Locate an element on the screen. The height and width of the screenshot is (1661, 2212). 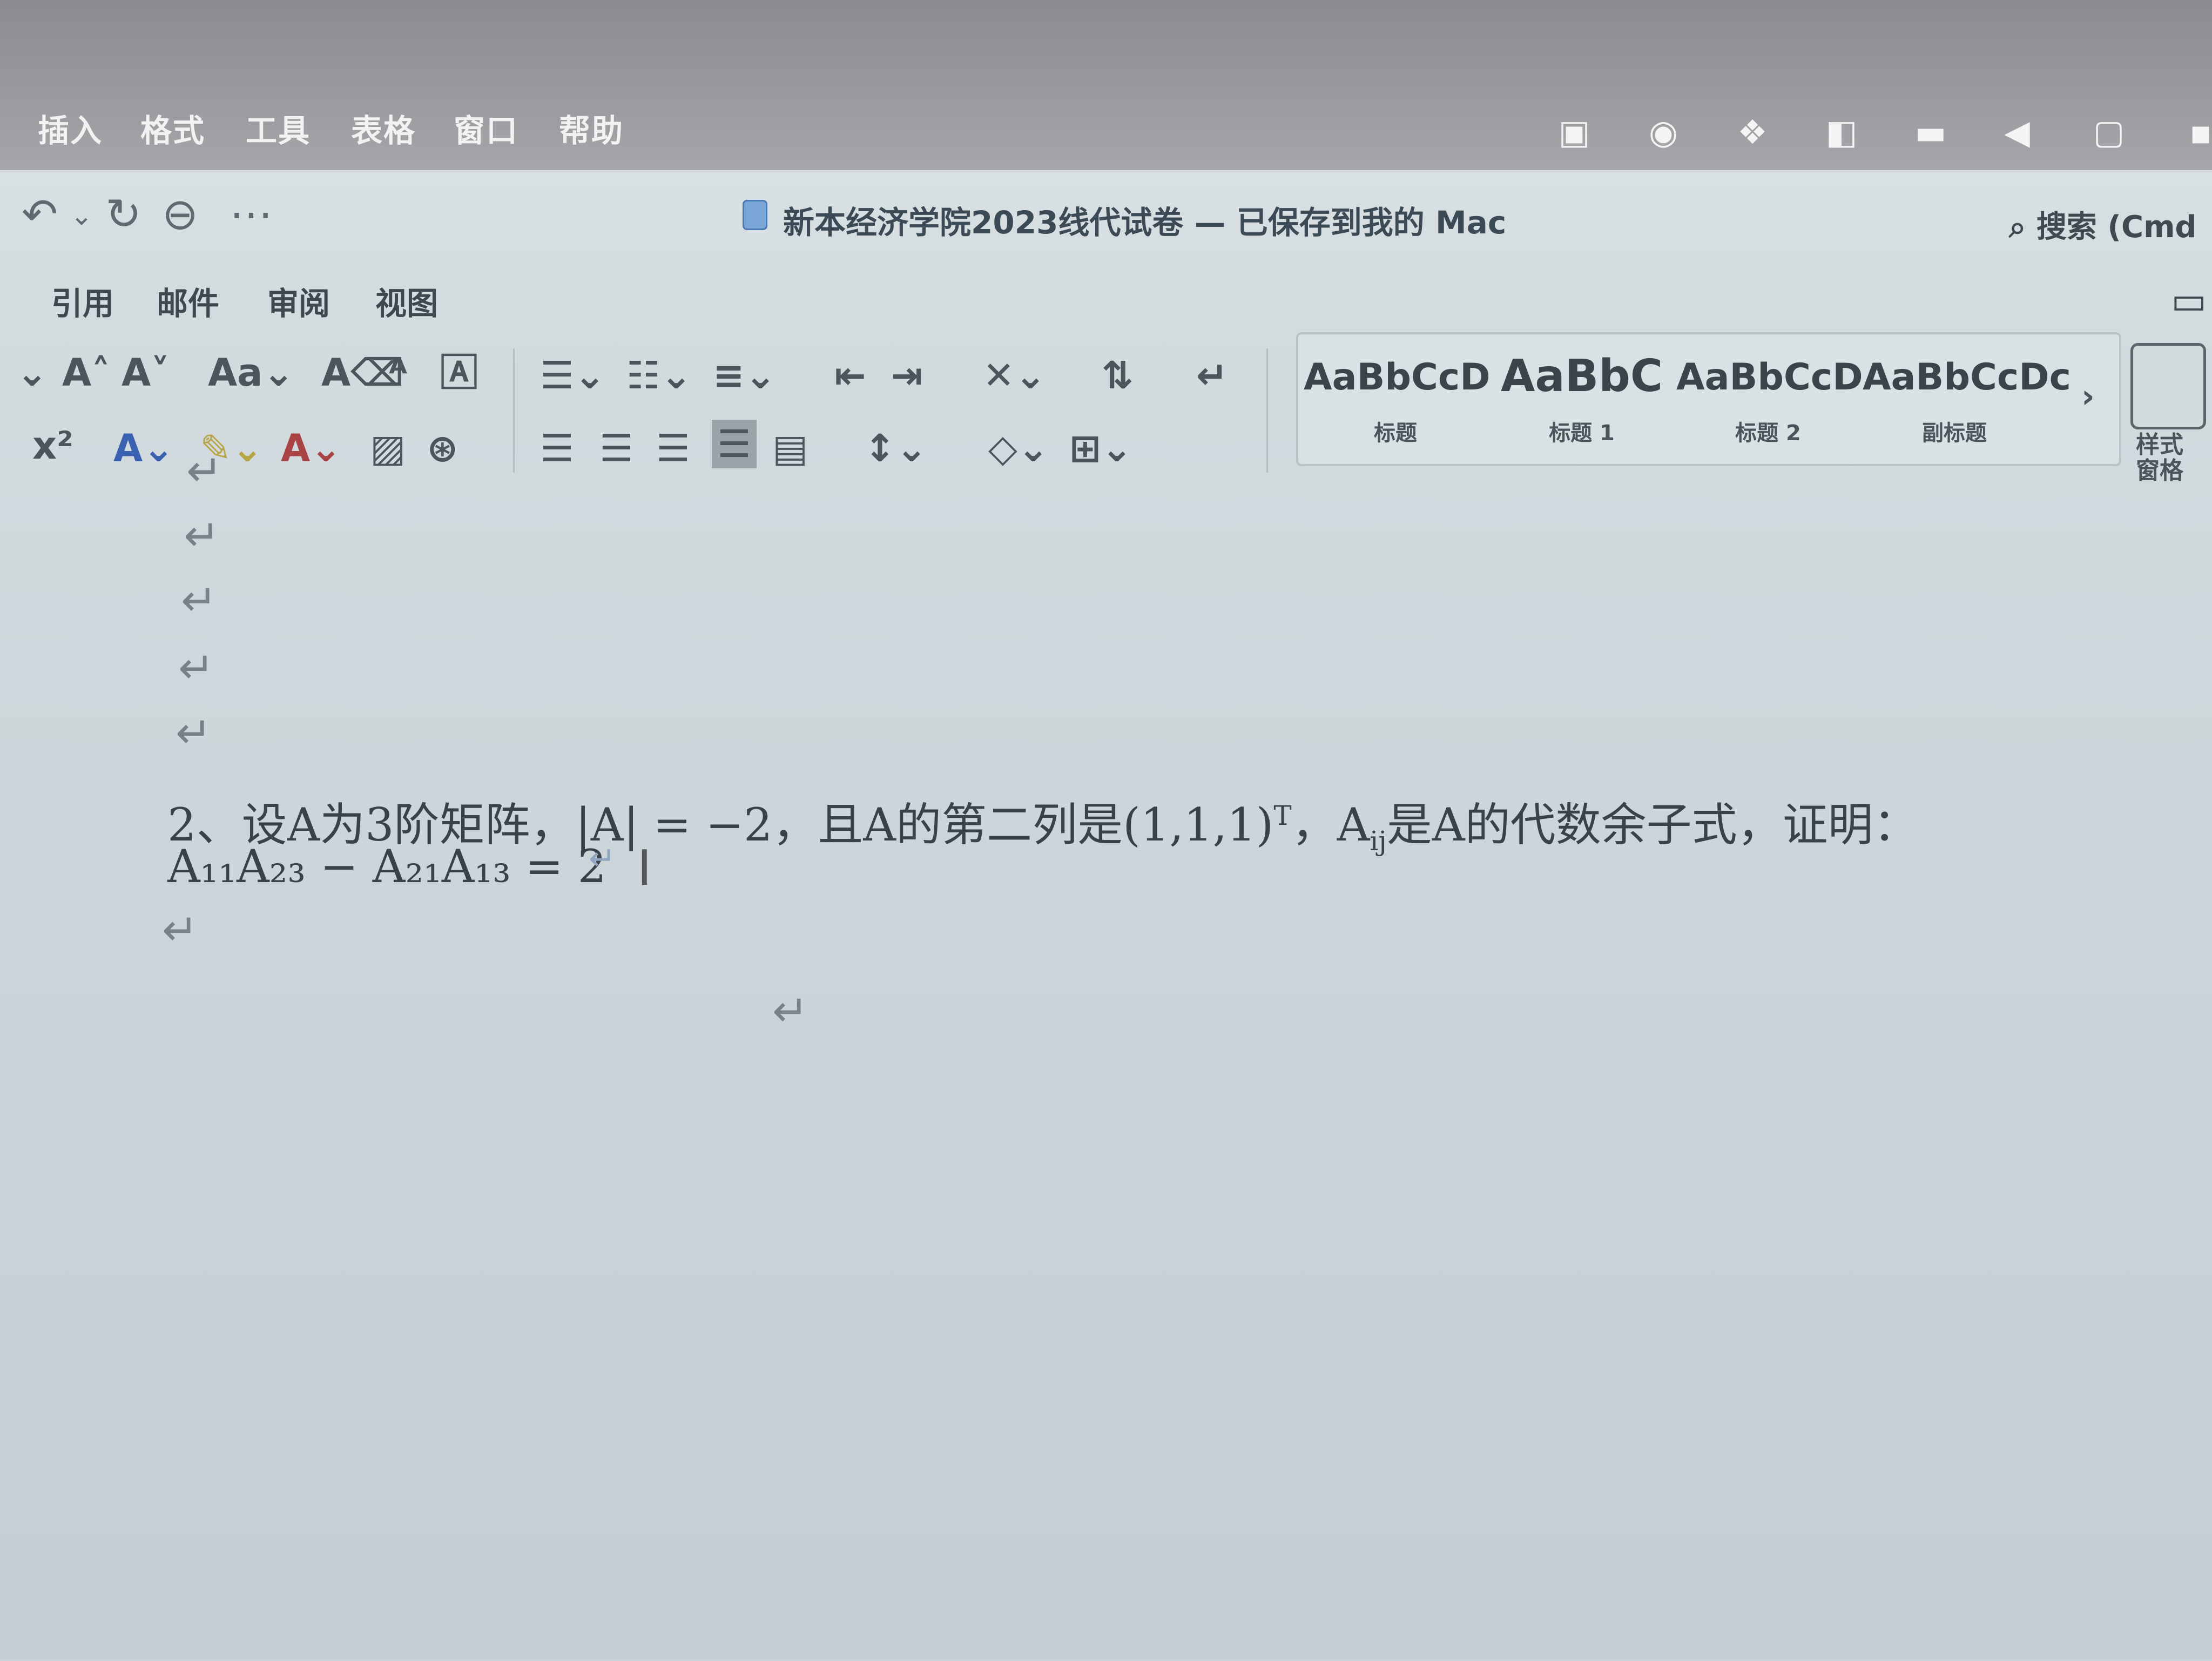
index-sub: ij is located at coordinates (1378, 841).